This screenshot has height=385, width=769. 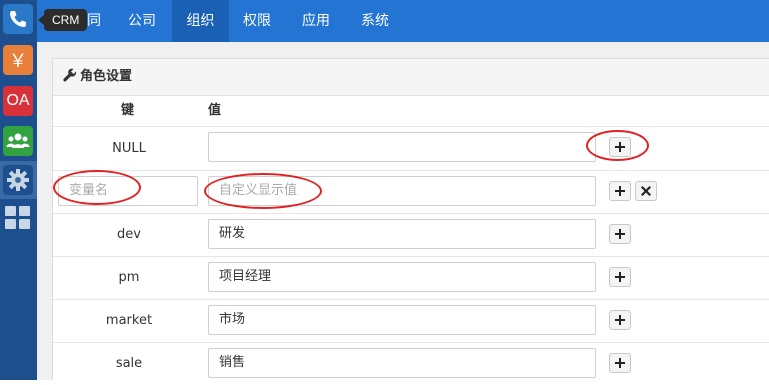 What do you see at coordinates (411, 77) in the screenshot?
I see `panel-header: 角色设置` at bounding box center [411, 77].